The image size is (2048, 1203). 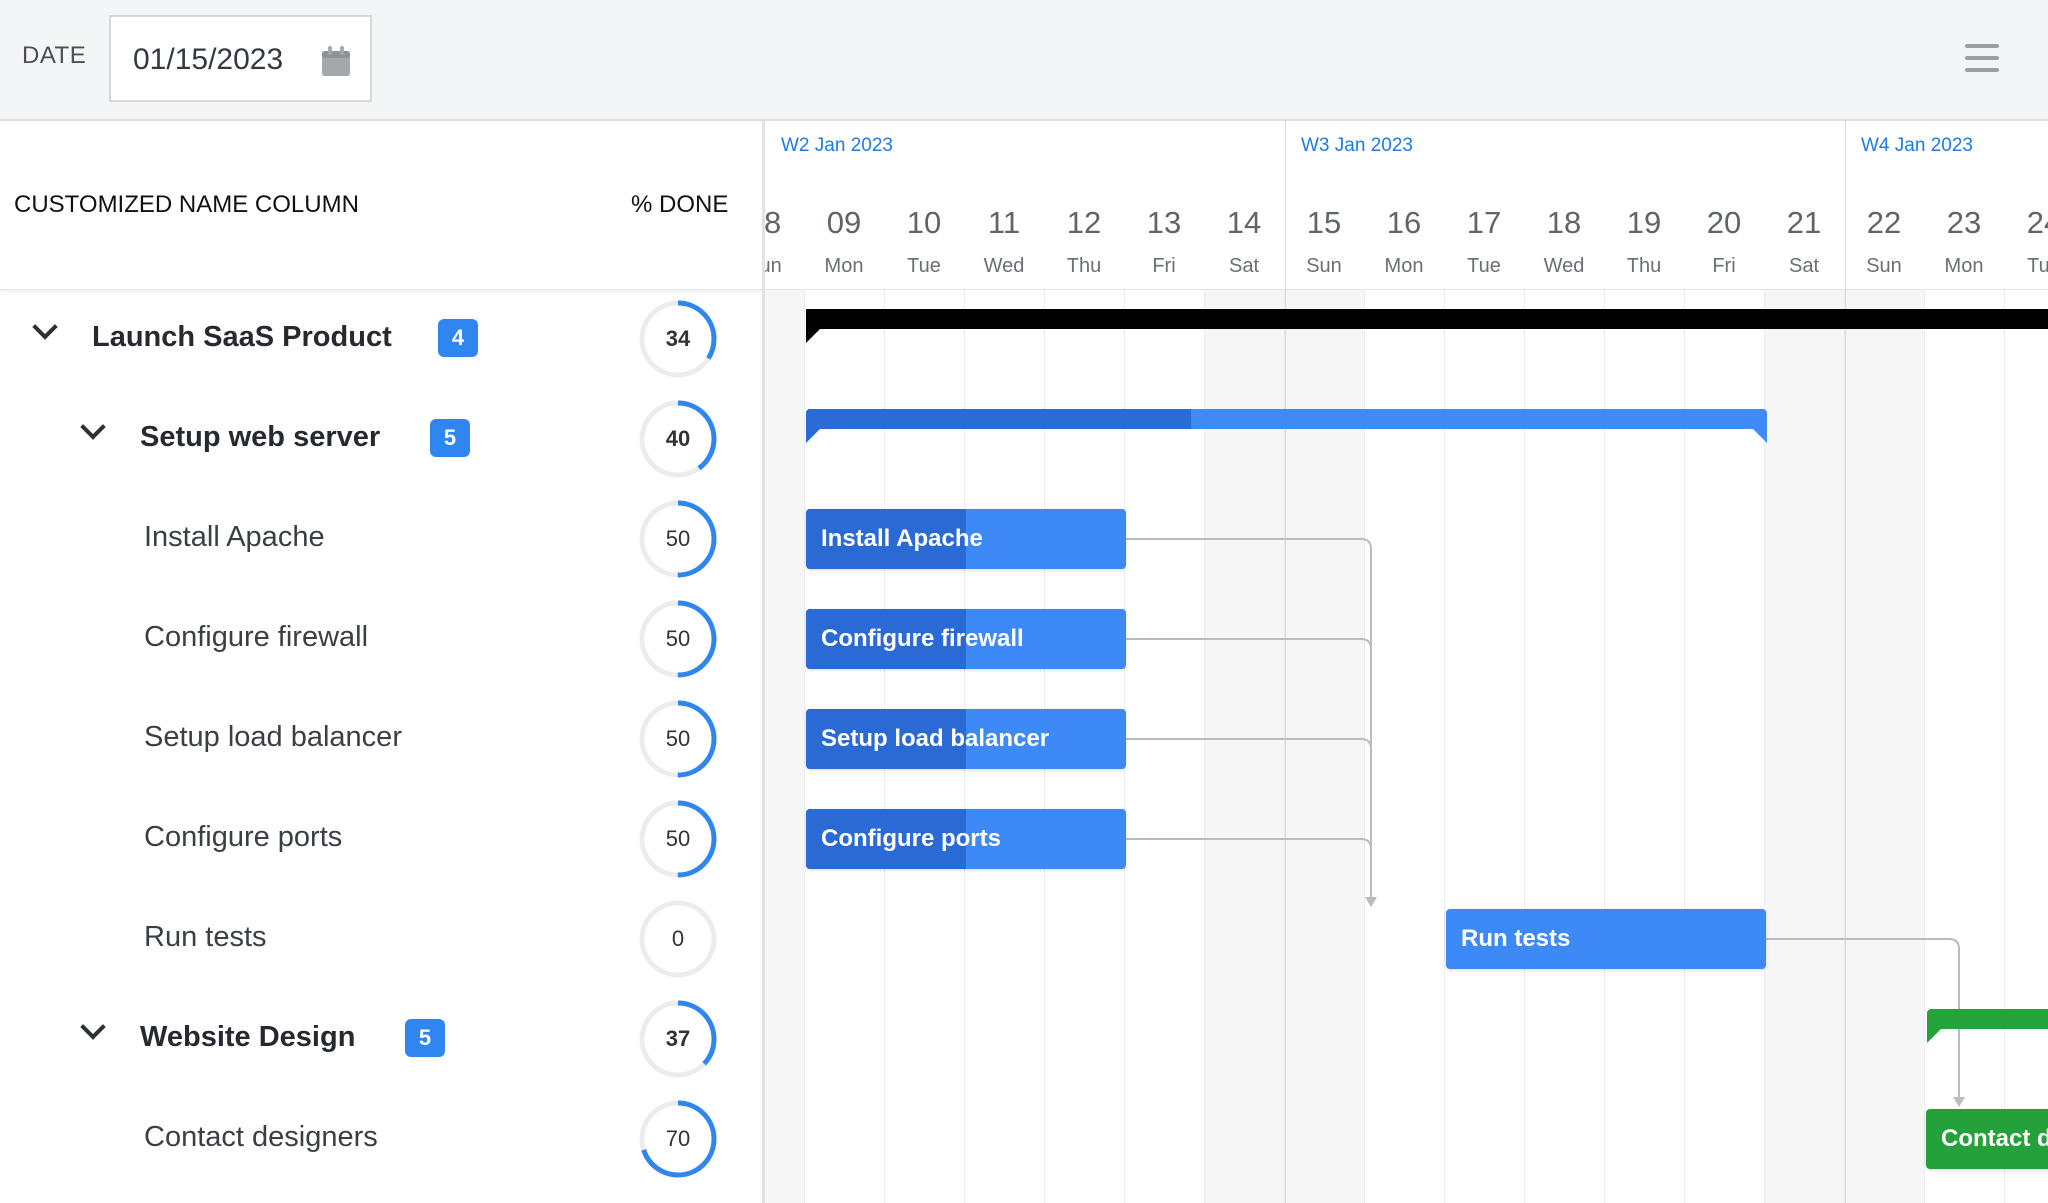 I want to click on percent-done-value: 34, so click(x=678, y=338).